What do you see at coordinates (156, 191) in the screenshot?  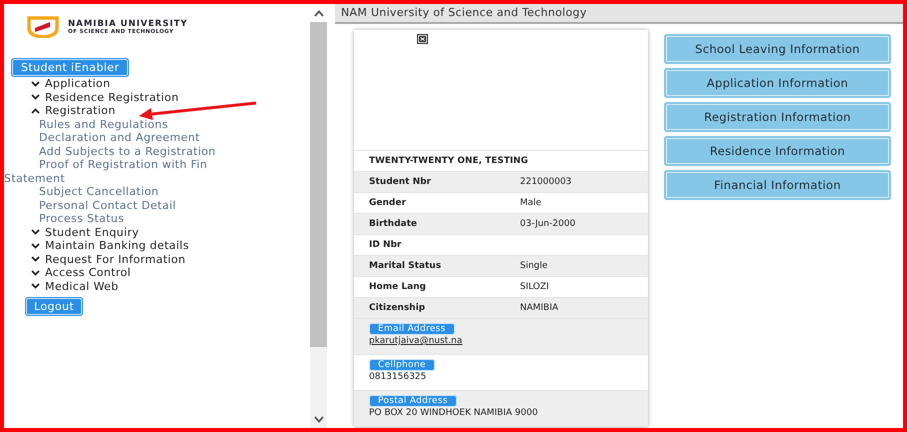 I see `submenu-link: Subject Cancellation` at bounding box center [156, 191].